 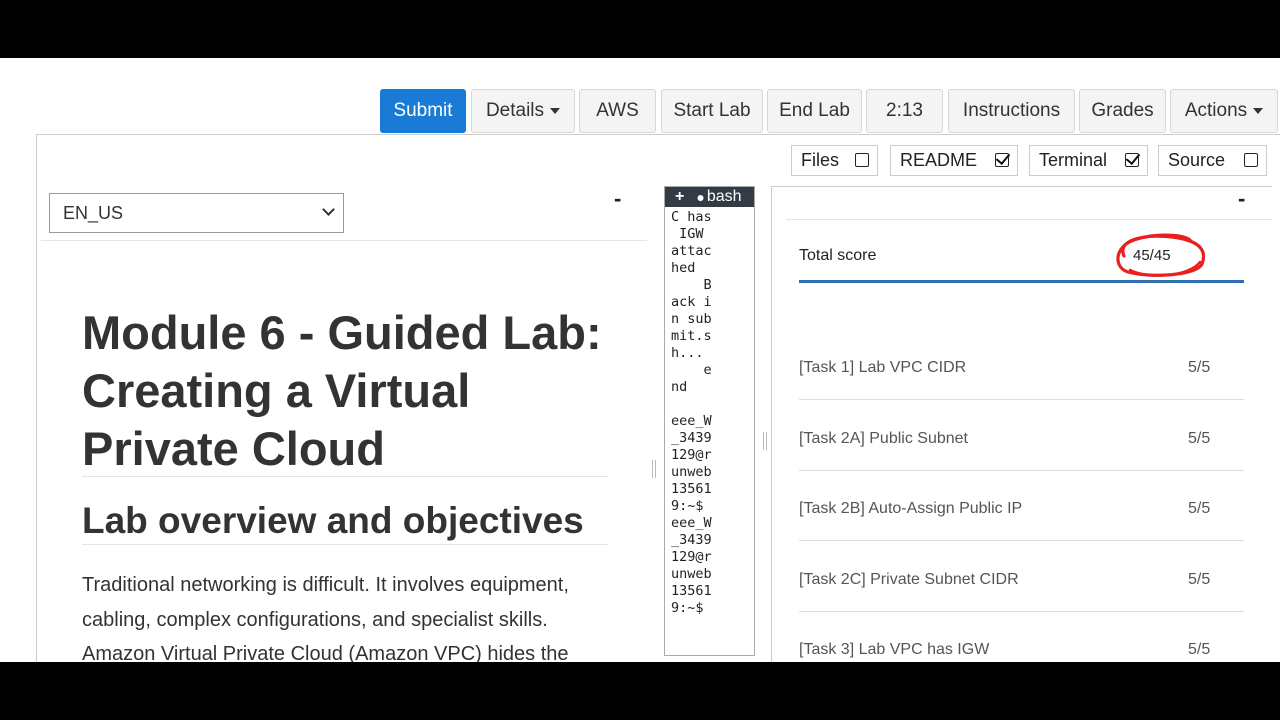 I want to click on start-lab-label: Start Lab, so click(x=712, y=110).